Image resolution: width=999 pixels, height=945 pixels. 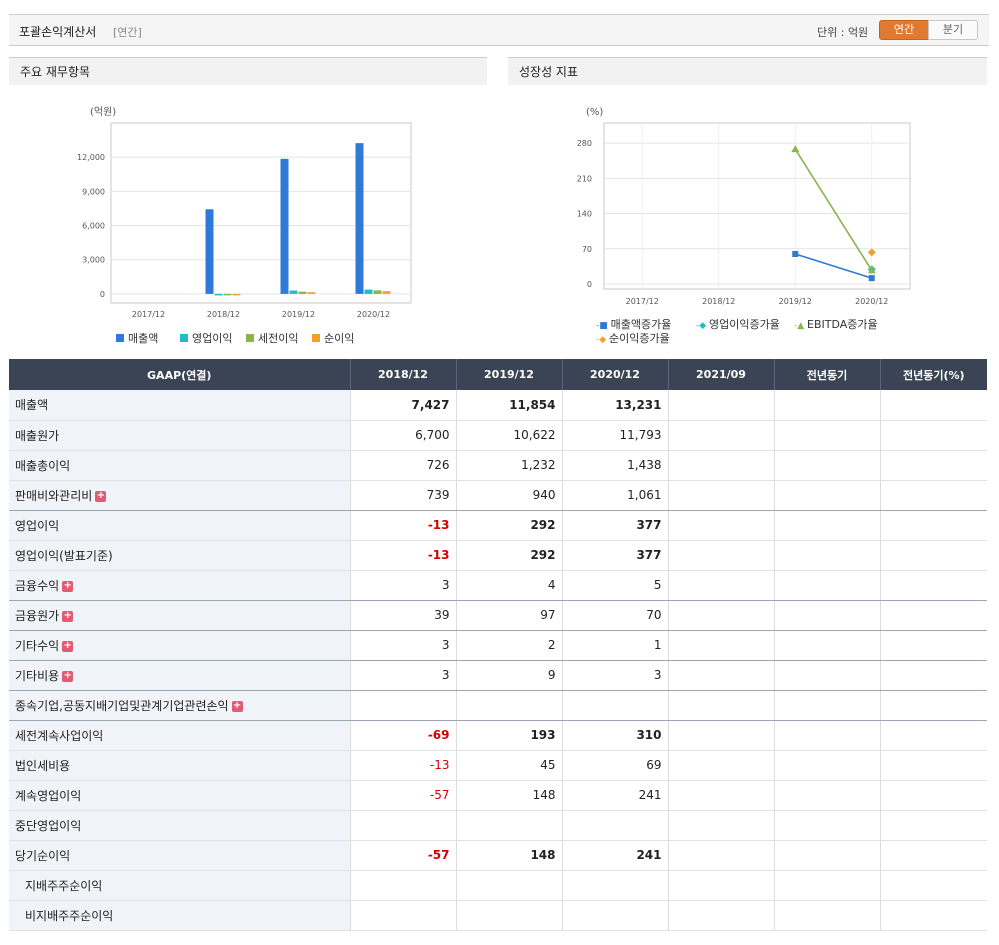 What do you see at coordinates (614, 645) in the screenshot?
I see `value-cell: 1` at bounding box center [614, 645].